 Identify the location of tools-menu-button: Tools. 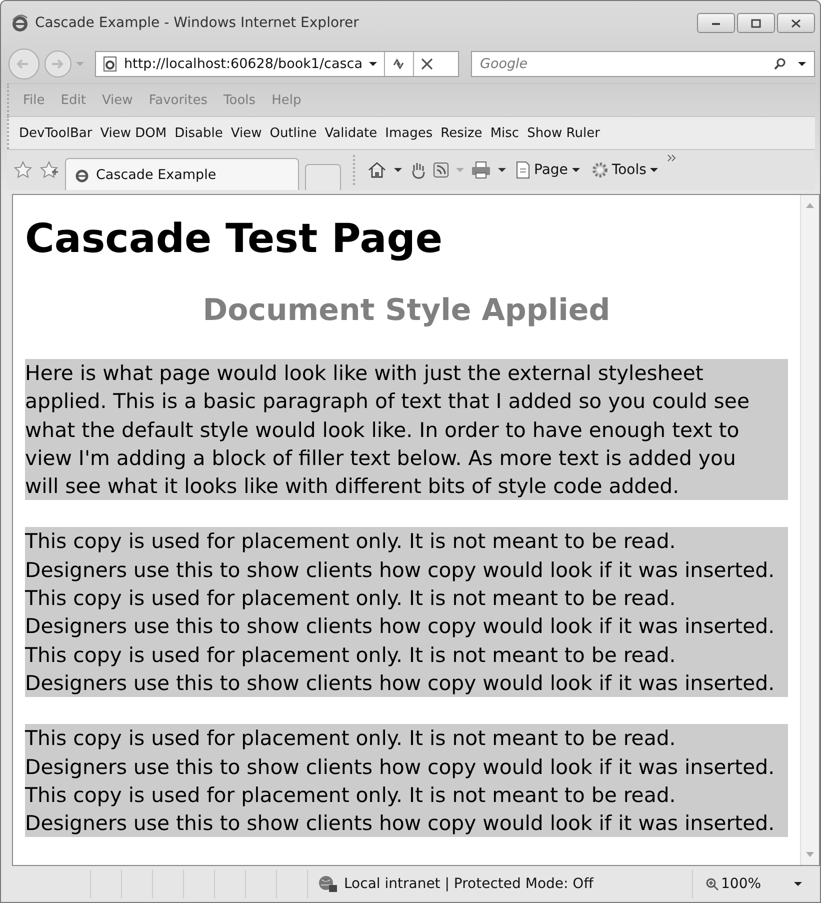
(625, 170).